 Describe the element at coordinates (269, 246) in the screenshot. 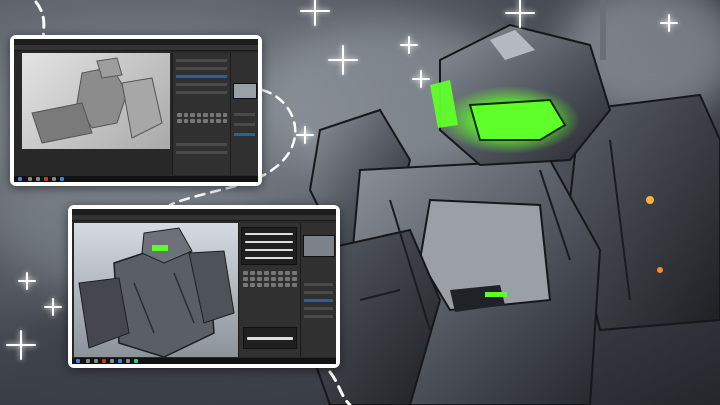

I see `brush-presets` at that location.